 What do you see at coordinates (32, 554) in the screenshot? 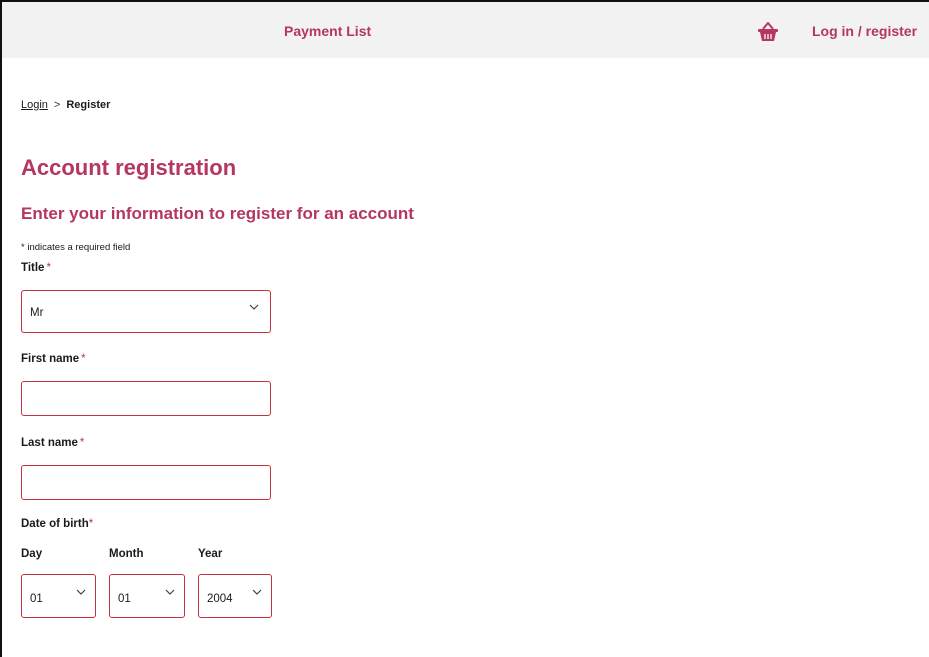
I see `dob-day-label: Day` at bounding box center [32, 554].